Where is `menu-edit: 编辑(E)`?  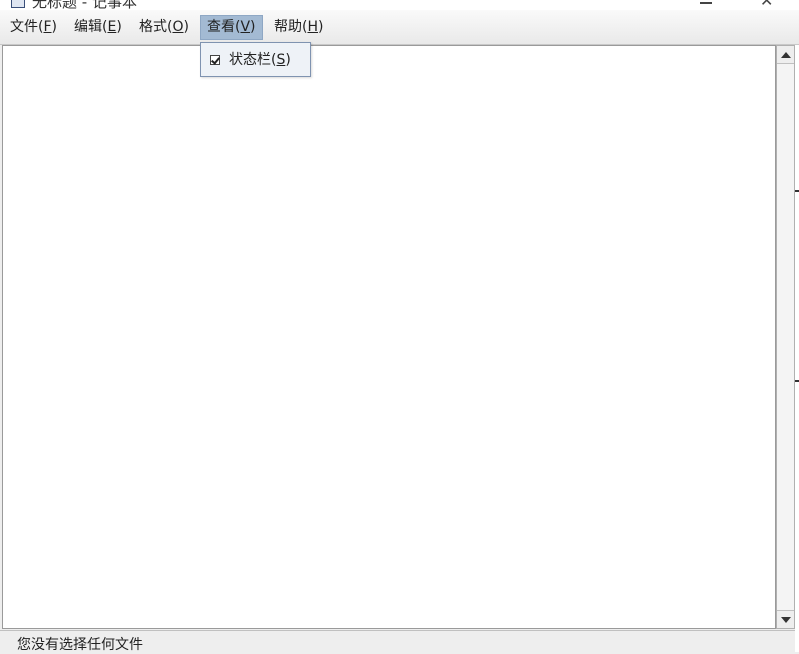 menu-edit: 编辑(E) is located at coordinates (98, 27).